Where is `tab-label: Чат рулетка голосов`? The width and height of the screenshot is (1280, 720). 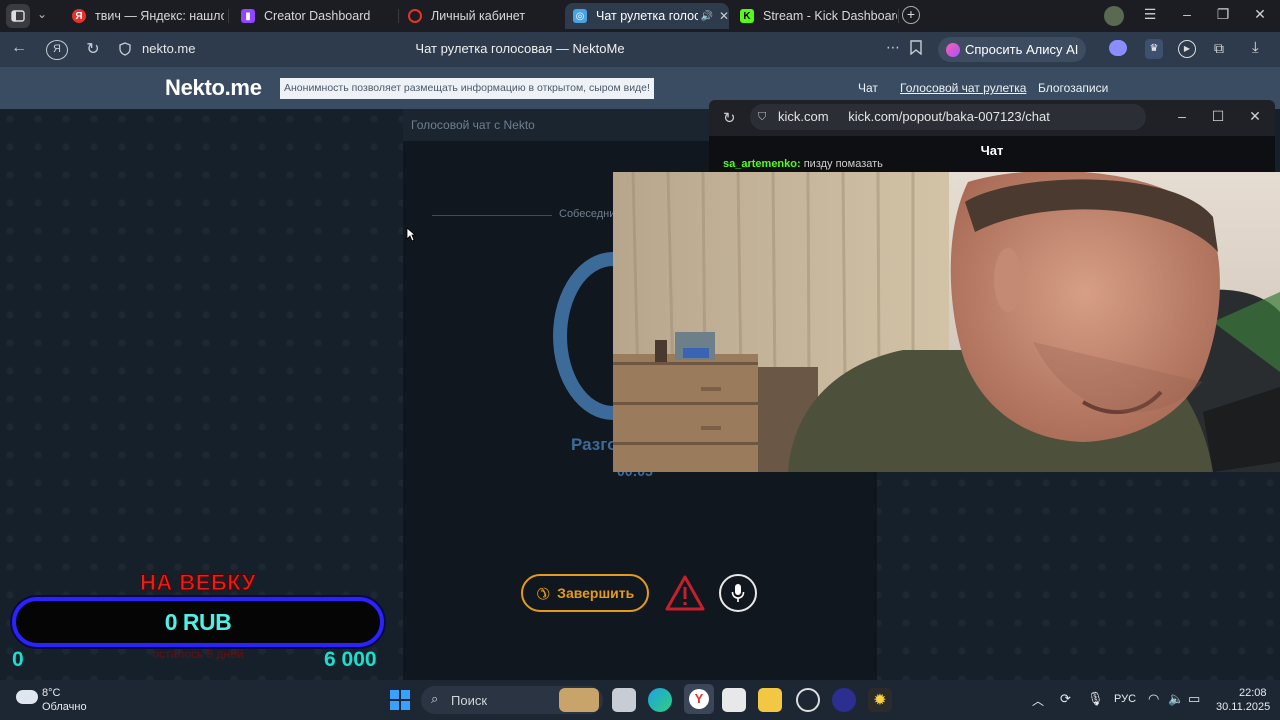 tab-label: Чат рулетка голосов is located at coordinates (647, 16).